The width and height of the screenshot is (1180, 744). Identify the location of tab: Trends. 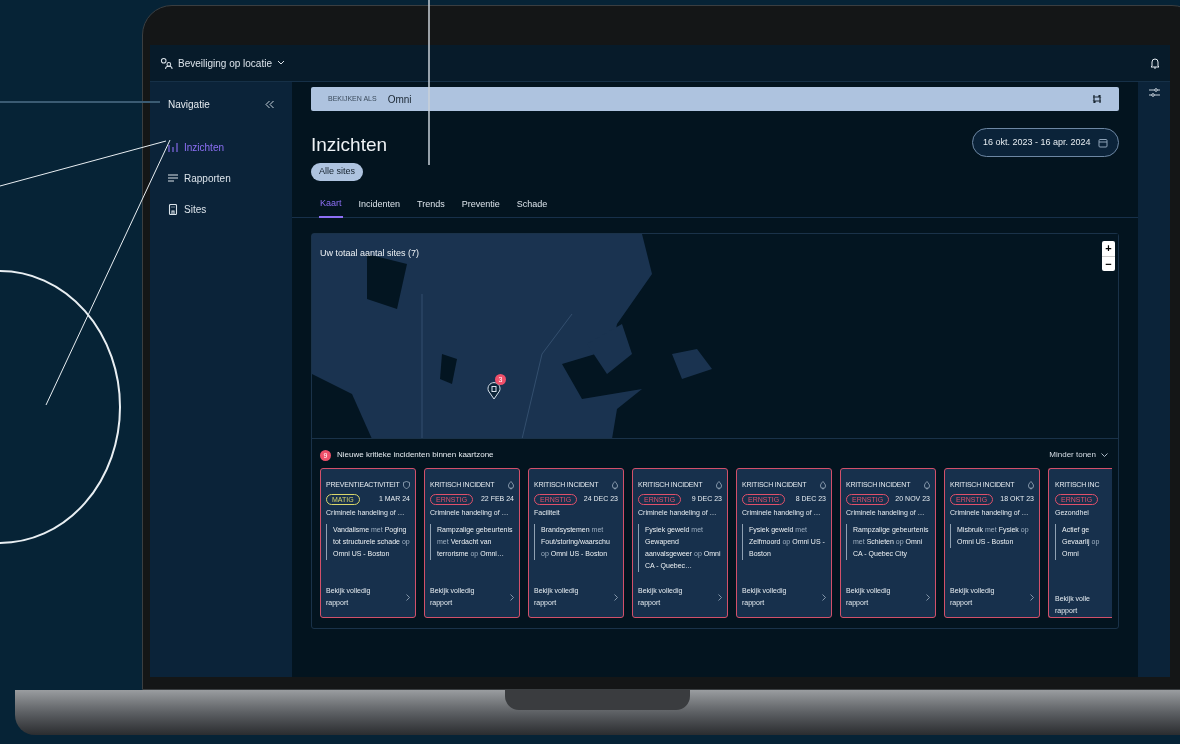
(431, 205).